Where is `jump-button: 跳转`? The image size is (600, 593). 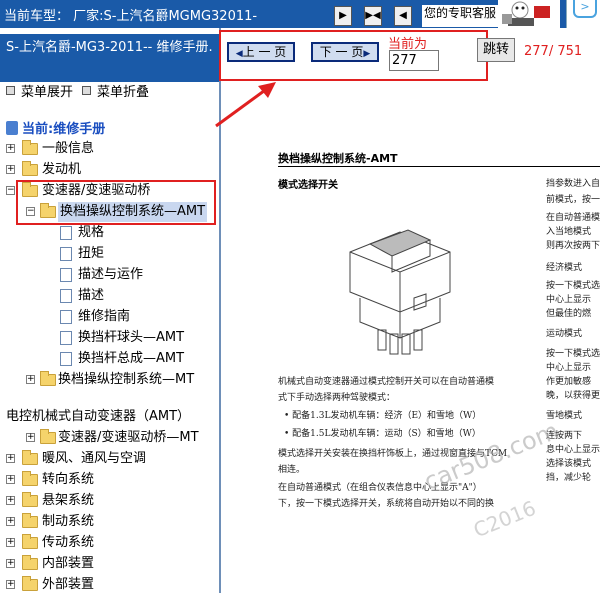
jump-button: 跳转 is located at coordinates (496, 50).